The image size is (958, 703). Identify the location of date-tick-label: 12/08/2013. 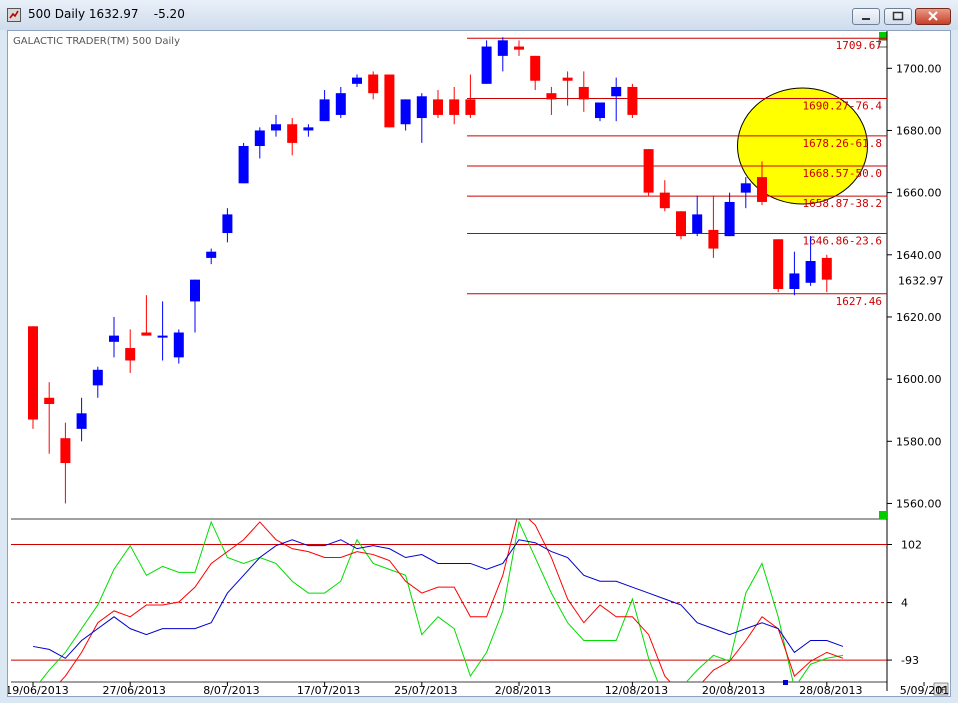
(636, 690).